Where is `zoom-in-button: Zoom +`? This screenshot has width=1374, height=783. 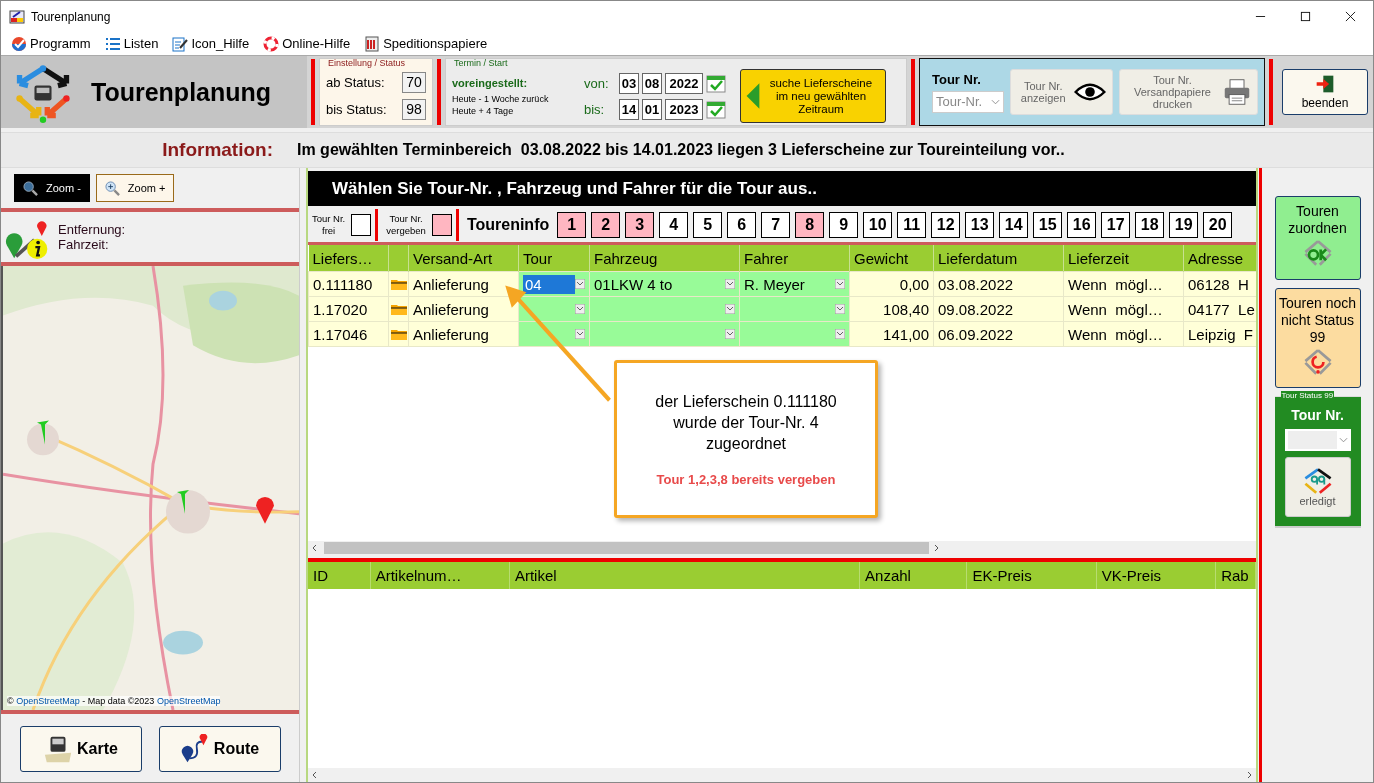
zoom-in-button: Zoom + is located at coordinates (135, 188).